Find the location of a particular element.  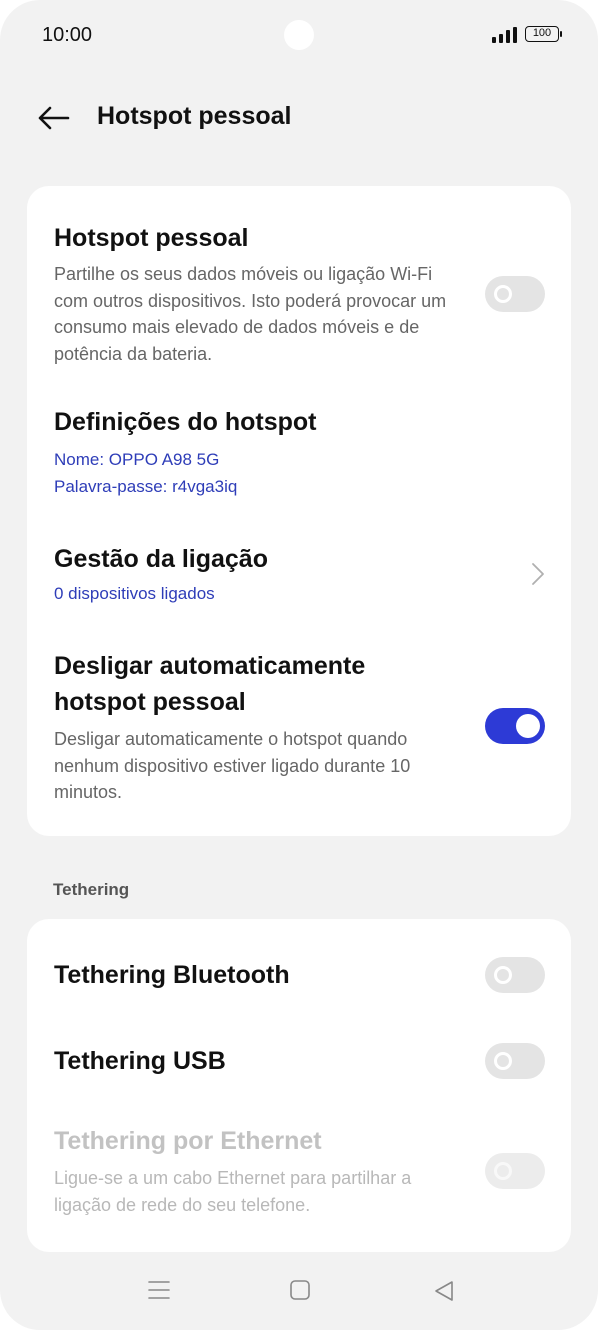

usb-tethering-title: Tethering USB is located at coordinates (140, 1061).